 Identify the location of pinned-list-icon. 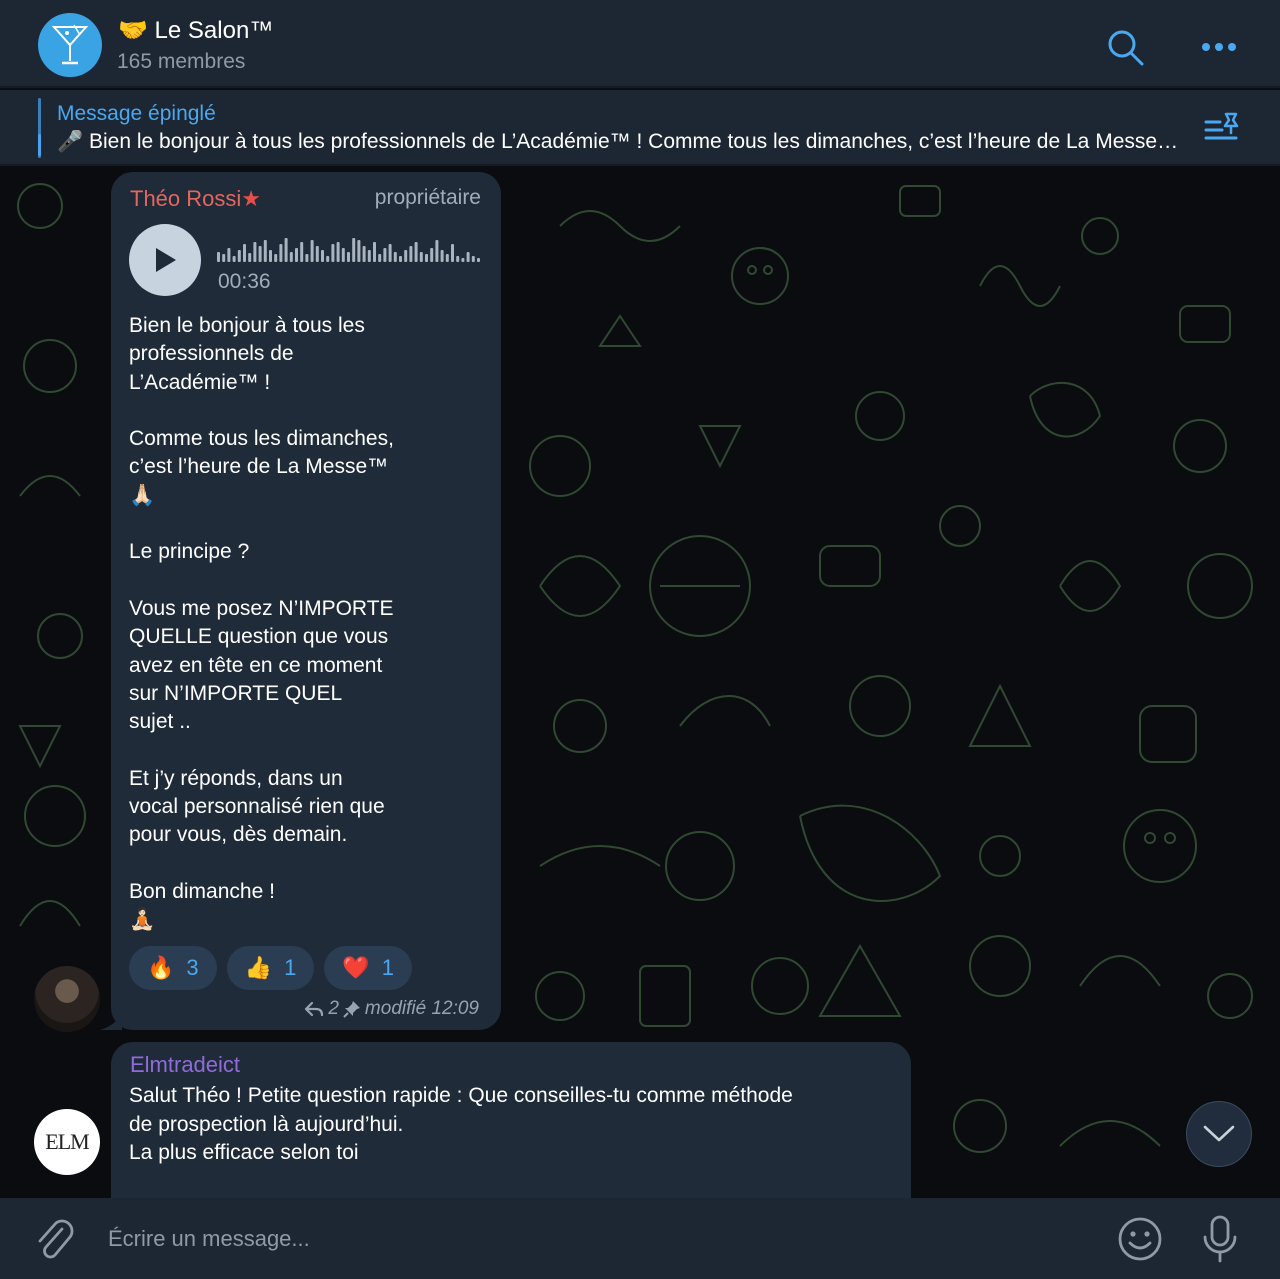
(1224, 130).